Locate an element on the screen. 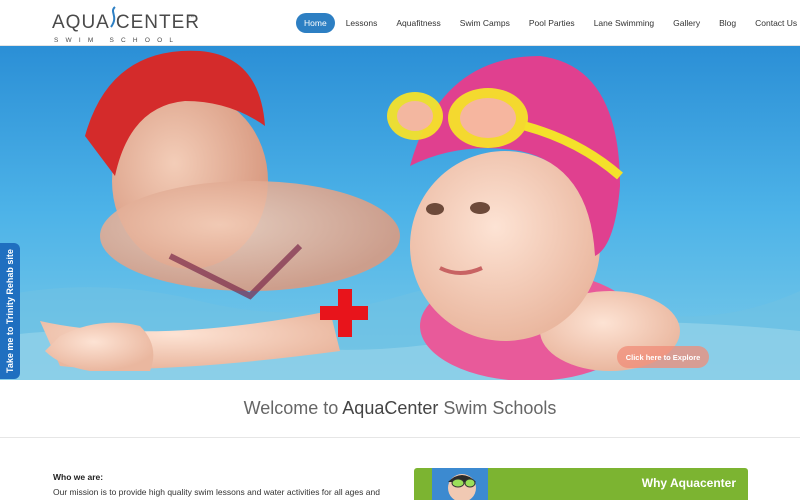 The image size is (800, 500). nav-item-lessons: Lessons is located at coordinates (362, 23).